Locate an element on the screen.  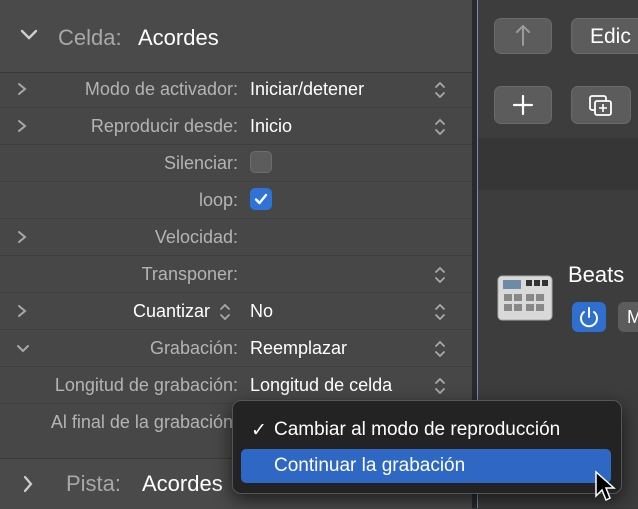
up-button is located at coordinates (523, 36).